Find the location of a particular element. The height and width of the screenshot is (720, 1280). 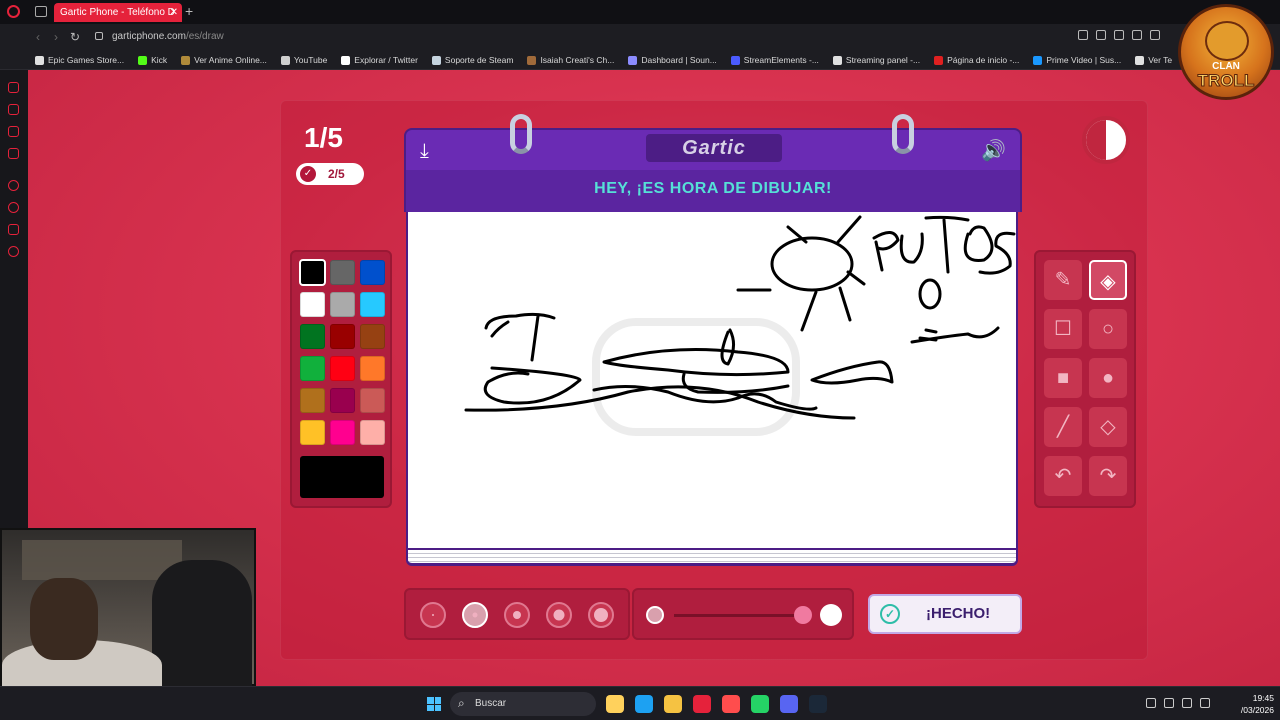

downloads-icon is located at coordinates (13, 229).